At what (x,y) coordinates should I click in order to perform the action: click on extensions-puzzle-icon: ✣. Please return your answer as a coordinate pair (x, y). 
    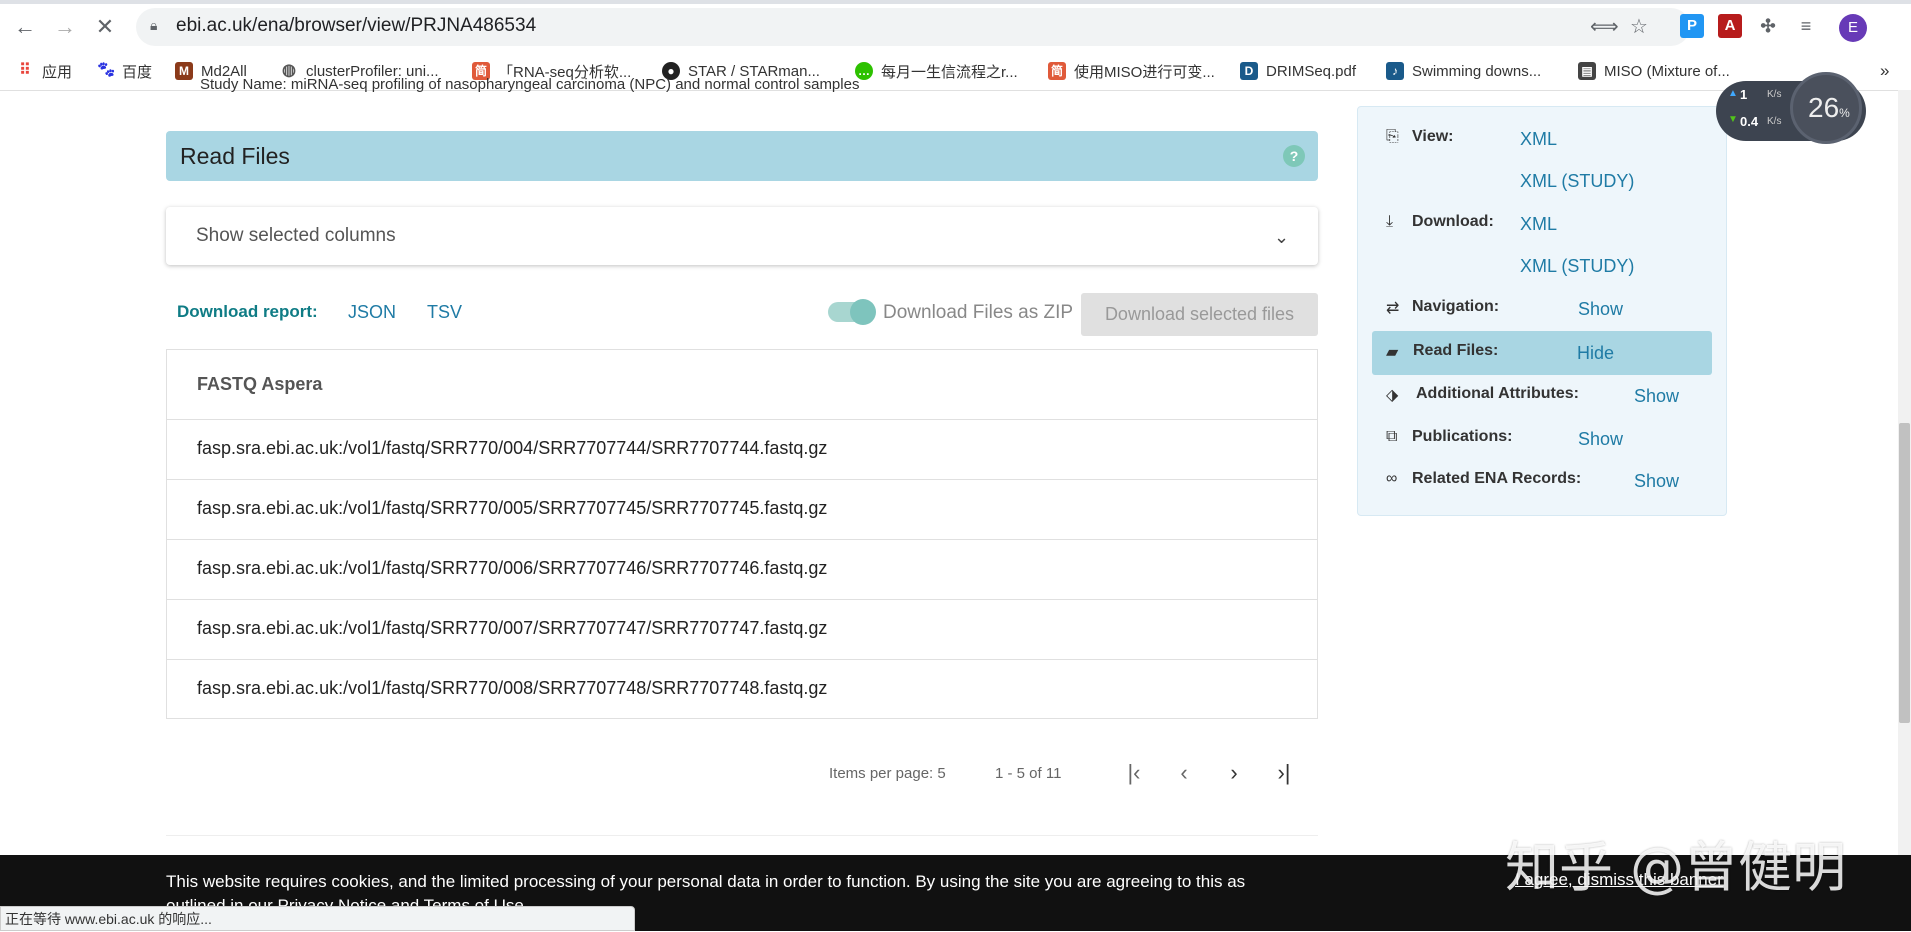
    Looking at the image, I should click on (1768, 26).